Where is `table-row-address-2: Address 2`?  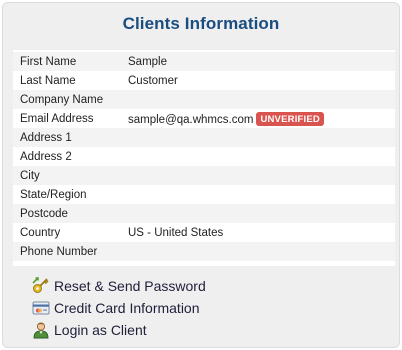 table-row-address-2: Address 2 is located at coordinates (204, 156).